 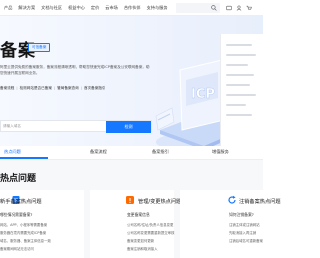 I want to click on nav-search, so click(x=198, y=8).